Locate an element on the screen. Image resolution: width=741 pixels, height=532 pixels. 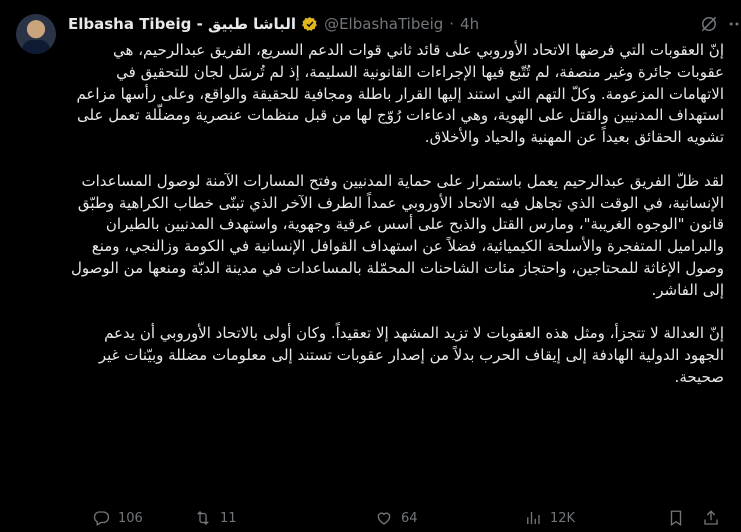
repost-button: 11 is located at coordinates (215, 518).